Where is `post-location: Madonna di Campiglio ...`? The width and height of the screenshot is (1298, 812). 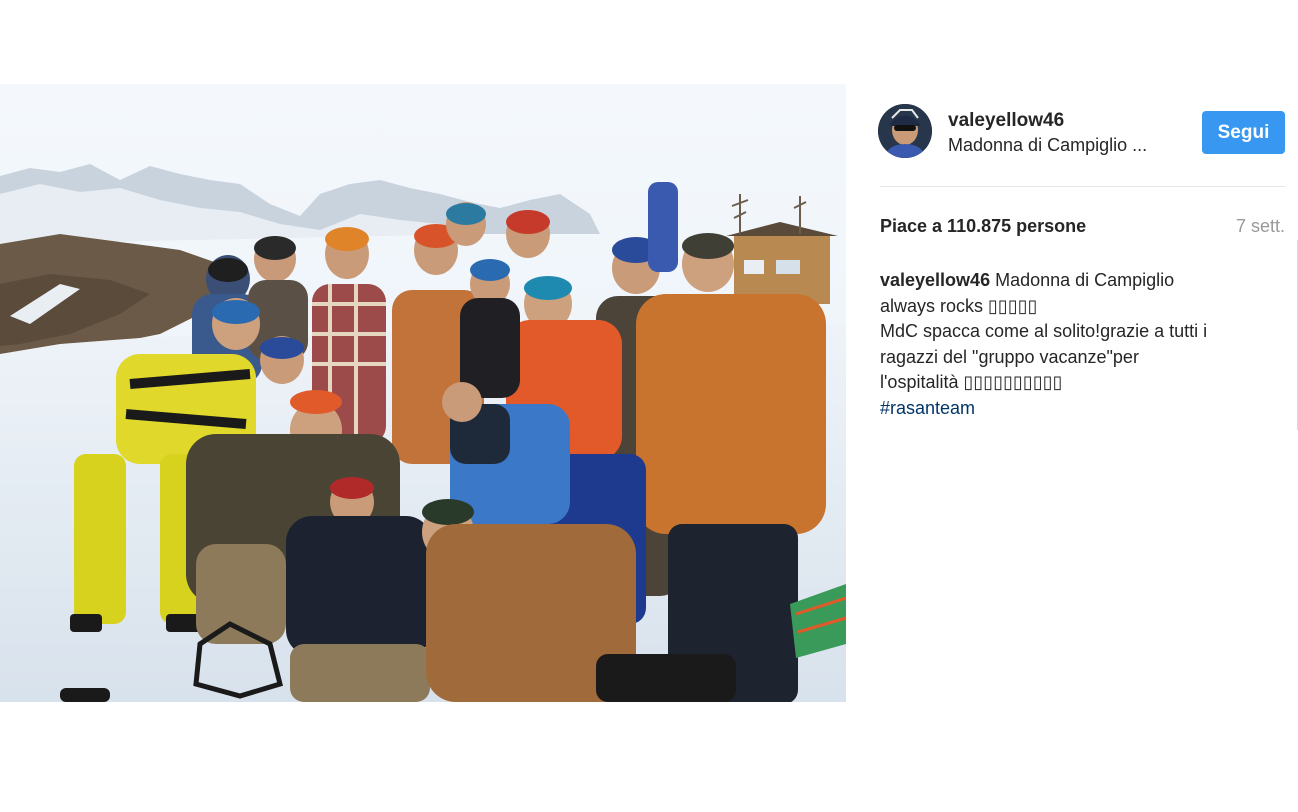
post-location: Madonna di Campiglio ... is located at coordinates (1065, 145).